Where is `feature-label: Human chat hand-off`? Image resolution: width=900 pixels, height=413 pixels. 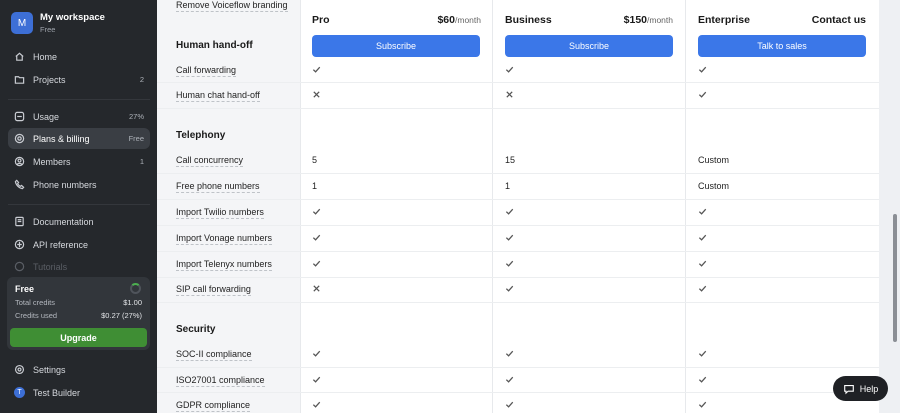 feature-label: Human chat hand-off is located at coordinates (218, 96).